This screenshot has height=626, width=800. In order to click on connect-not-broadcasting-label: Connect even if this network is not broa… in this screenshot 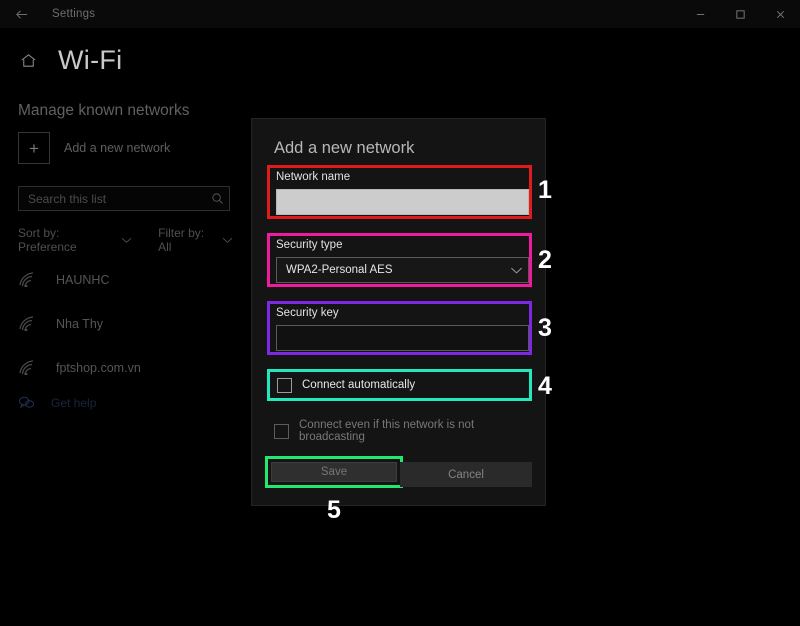, I will do `click(387, 431)`.